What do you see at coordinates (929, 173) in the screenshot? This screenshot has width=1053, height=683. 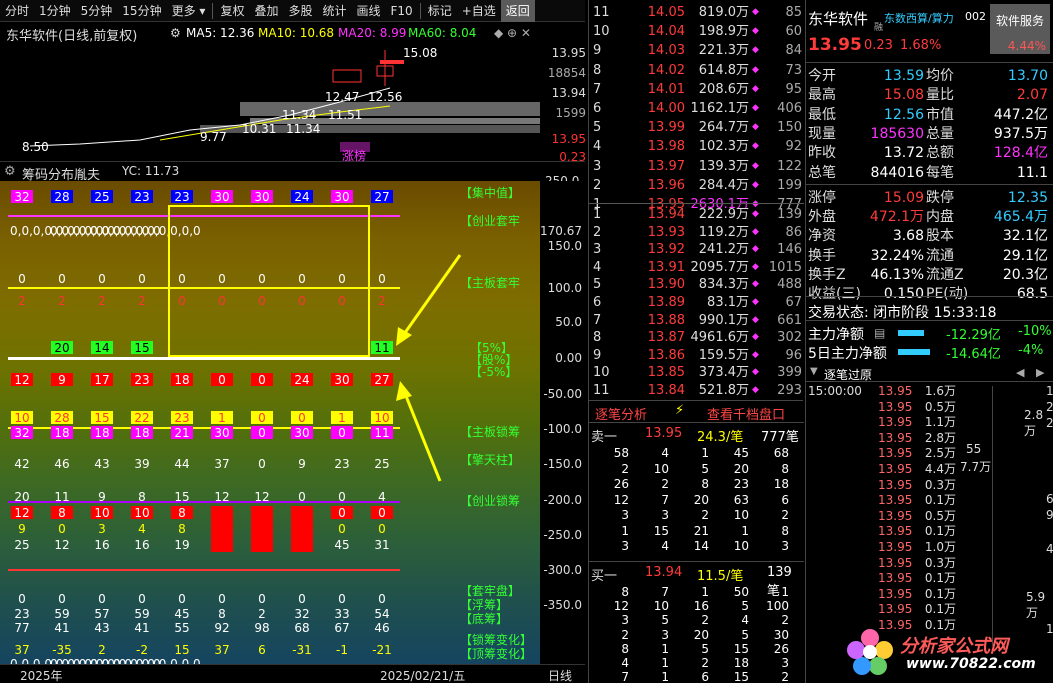 I see `quote-row: 总笔 844016 每笔 11.1` at bounding box center [929, 173].